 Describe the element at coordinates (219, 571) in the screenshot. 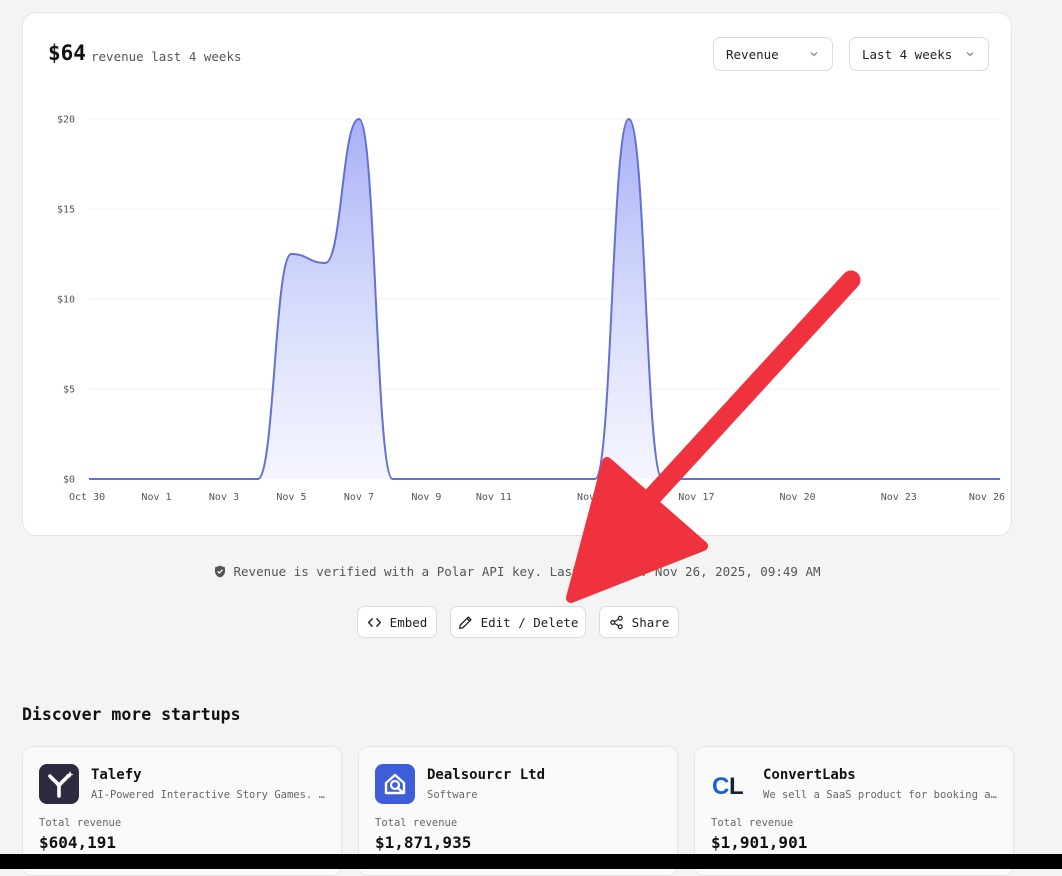

I see `shield-check-icon` at that location.